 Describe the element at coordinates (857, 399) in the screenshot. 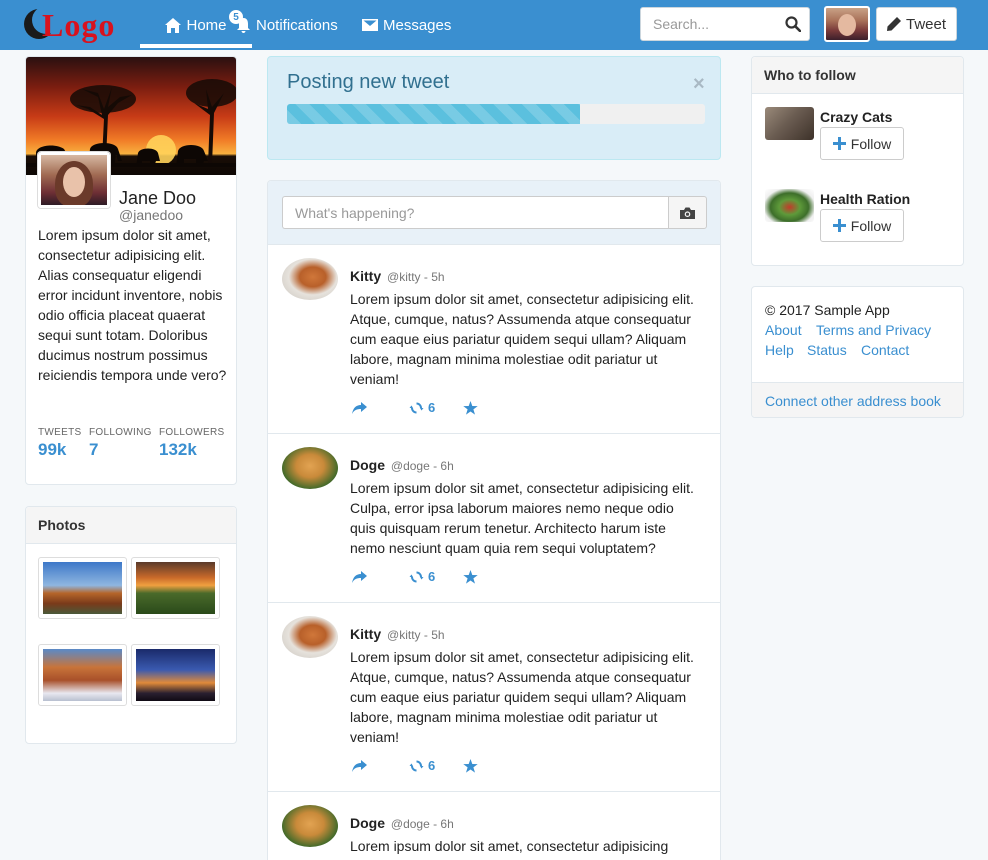

I see `connect-address-book-link: Connect other address book` at that location.